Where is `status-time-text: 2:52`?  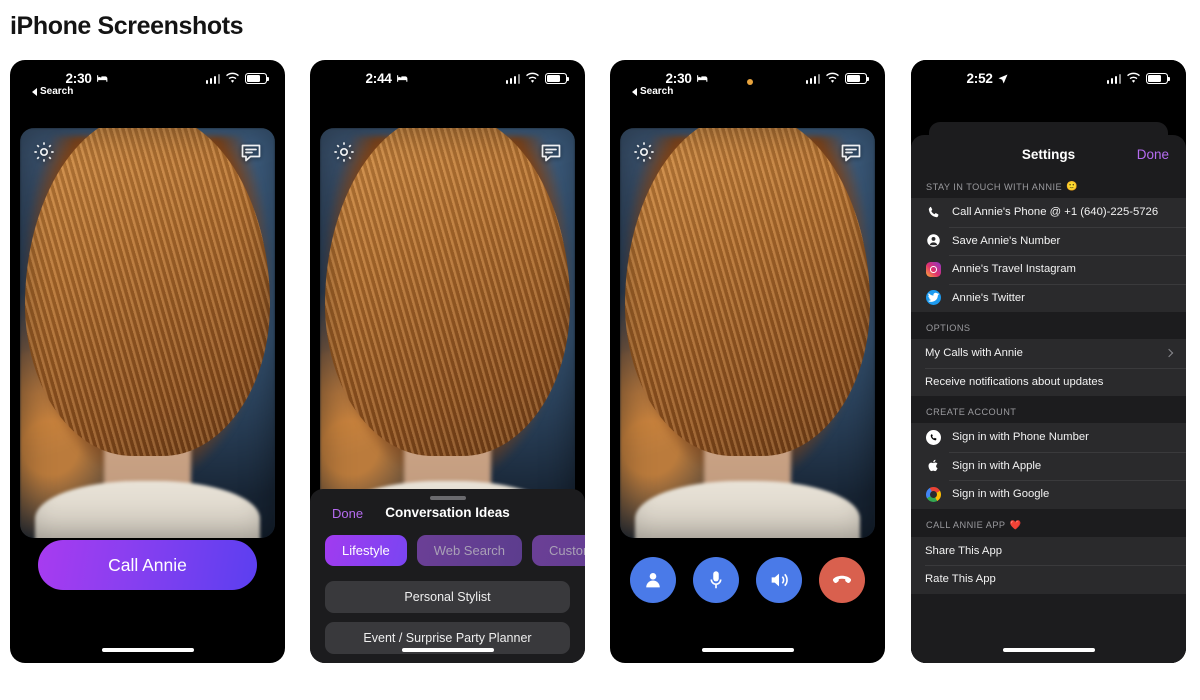 status-time-text: 2:52 is located at coordinates (979, 78).